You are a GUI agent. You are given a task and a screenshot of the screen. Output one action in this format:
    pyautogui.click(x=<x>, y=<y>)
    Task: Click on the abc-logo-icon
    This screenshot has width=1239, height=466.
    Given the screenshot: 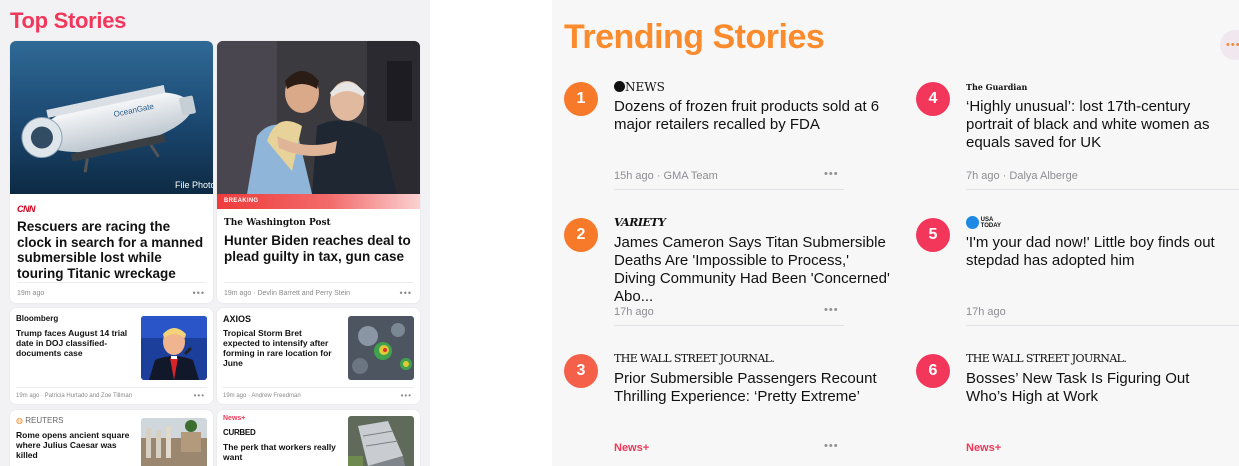 What is the action you would take?
    pyautogui.click(x=619, y=86)
    